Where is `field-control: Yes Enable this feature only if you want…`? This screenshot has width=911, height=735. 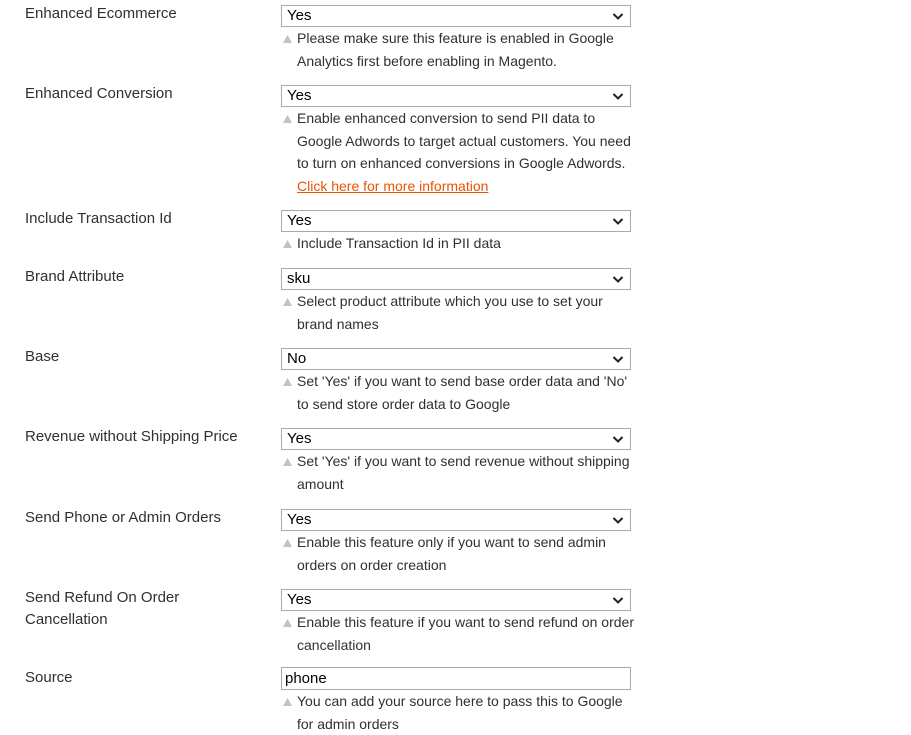 field-control: Yes Enable this feature only if you want… is located at coordinates (456, 542).